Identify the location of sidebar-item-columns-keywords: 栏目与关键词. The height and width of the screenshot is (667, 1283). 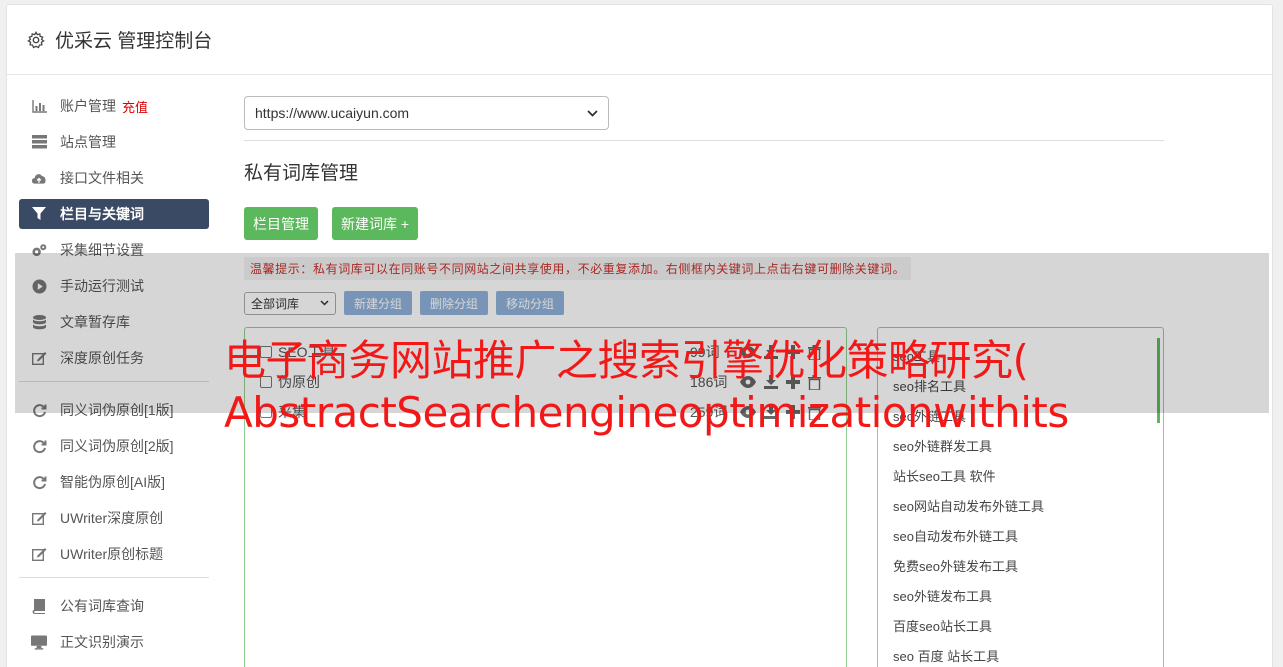
(114, 214).